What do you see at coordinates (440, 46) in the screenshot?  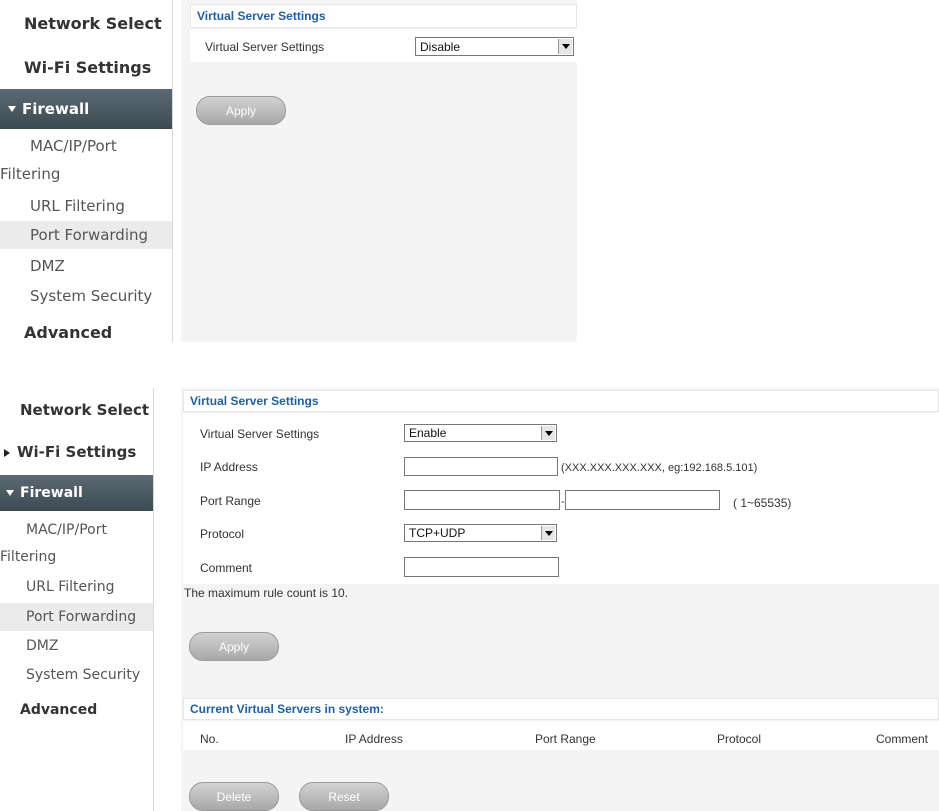 I see `select-value: Disable` at bounding box center [440, 46].